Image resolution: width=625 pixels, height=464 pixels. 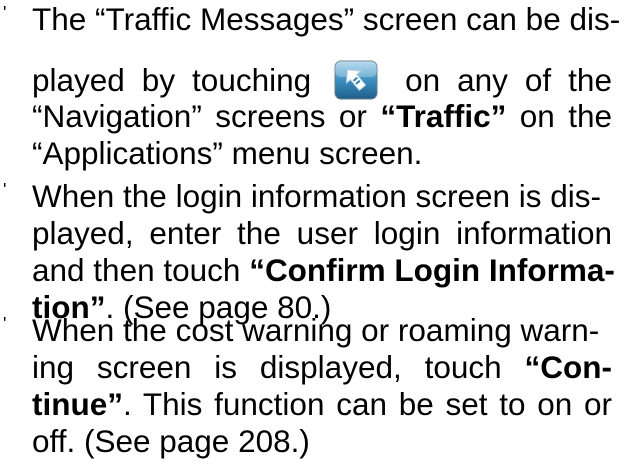 I want to click on text: played, enter the user login information, so click(x=322, y=233).